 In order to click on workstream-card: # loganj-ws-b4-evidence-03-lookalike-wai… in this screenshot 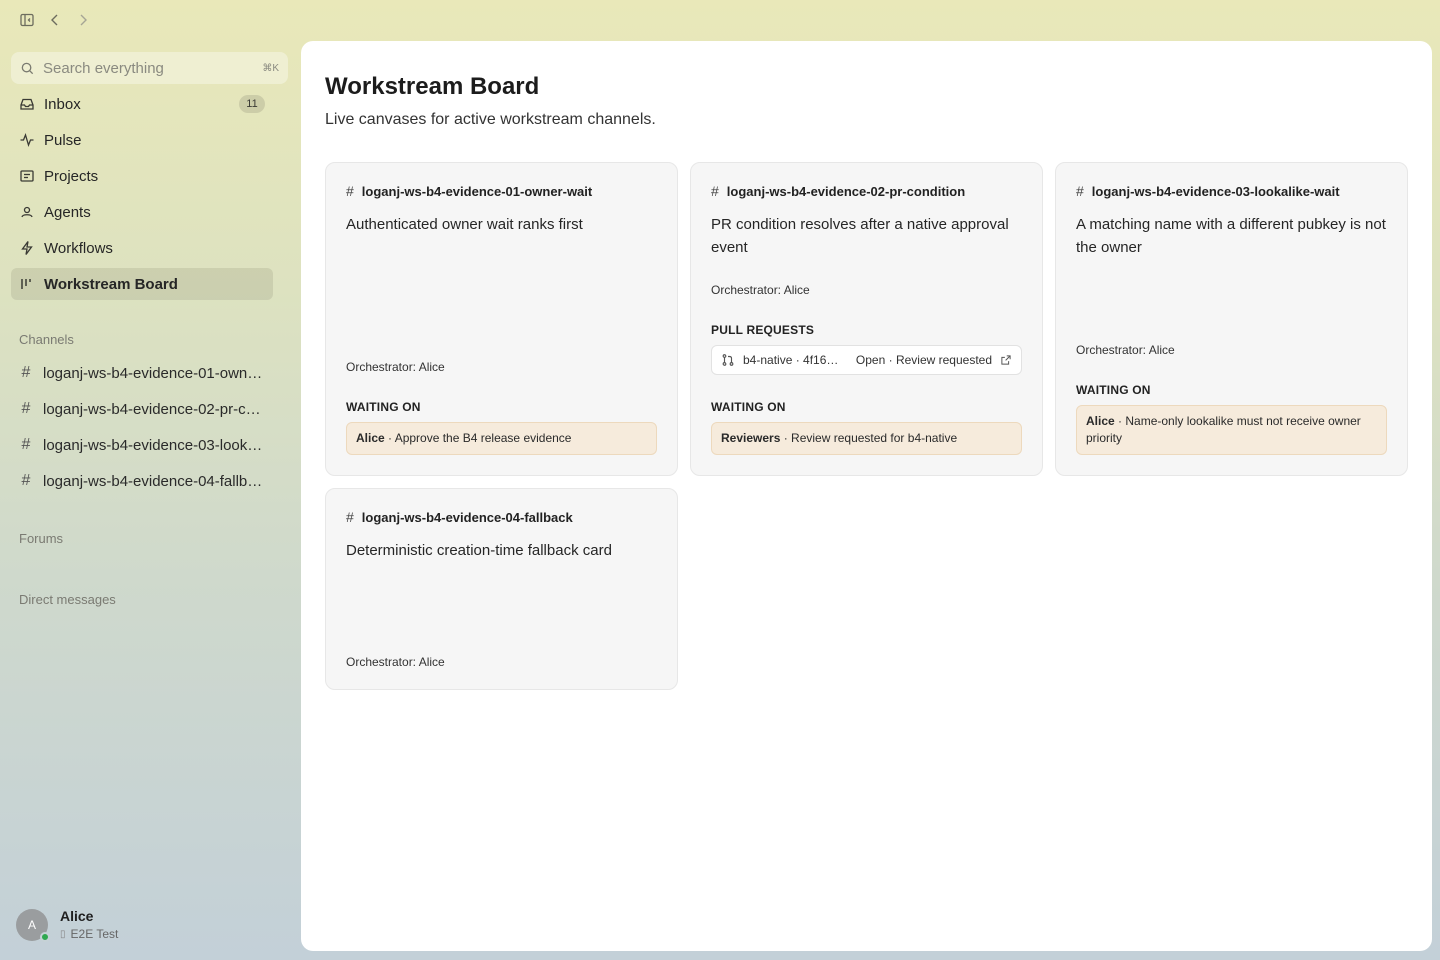, I will do `click(1231, 319)`.